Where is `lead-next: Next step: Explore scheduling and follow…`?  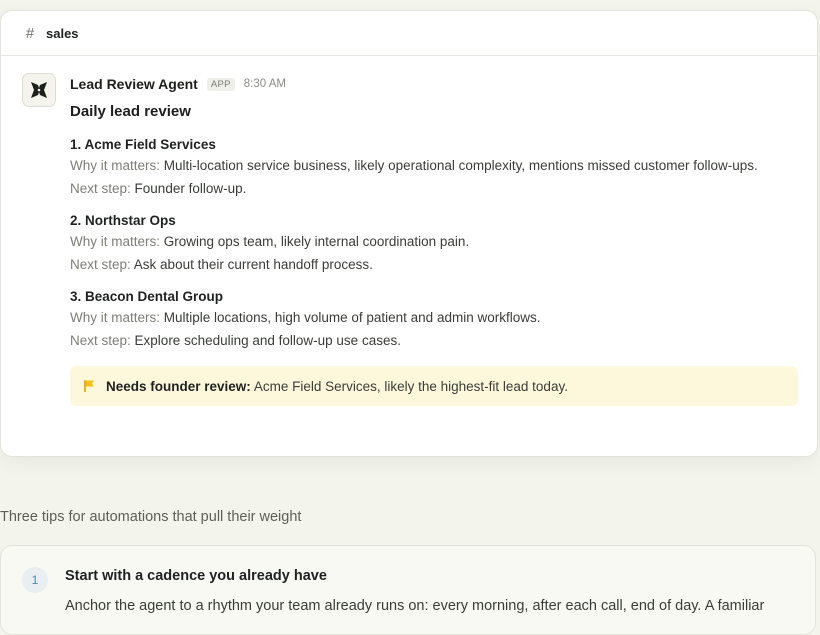
lead-next: Next step: Explore scheduling and follow… is located at coordinates (433, 341).